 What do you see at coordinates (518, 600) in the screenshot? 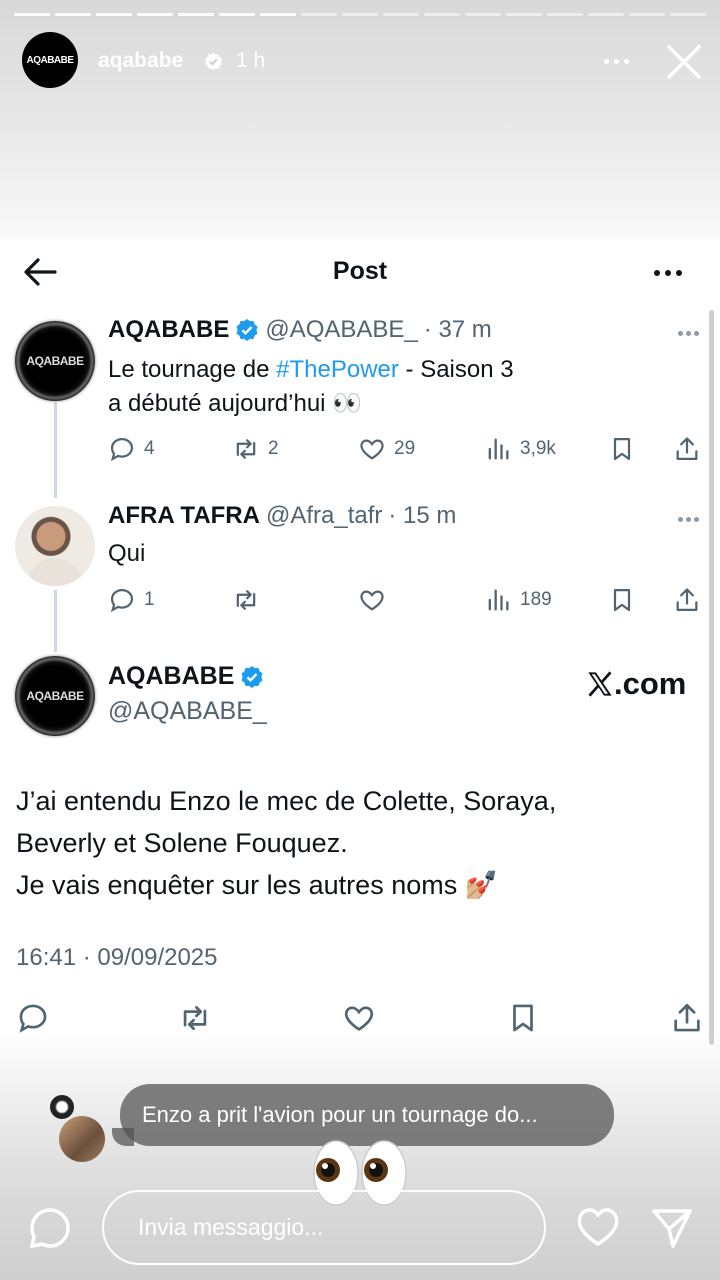
I see `views-button: 189` at bounding box center [518, 600].